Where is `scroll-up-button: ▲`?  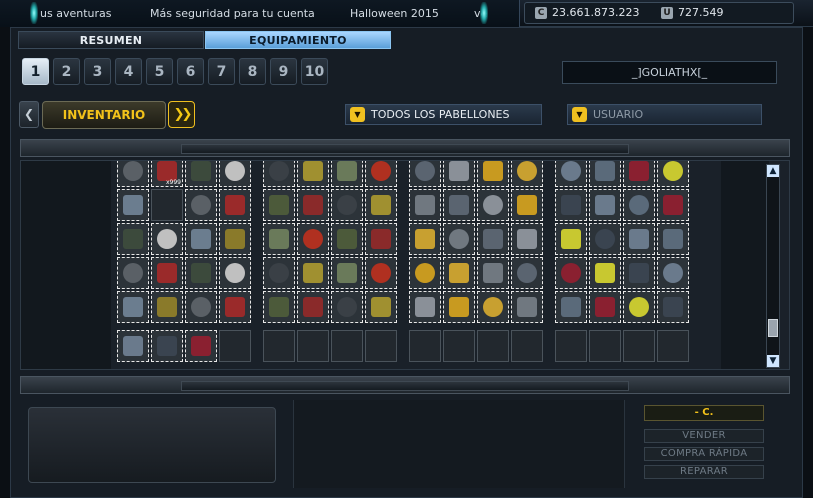 scroll-up-button: ▲ is located at coordinates (773, 171).